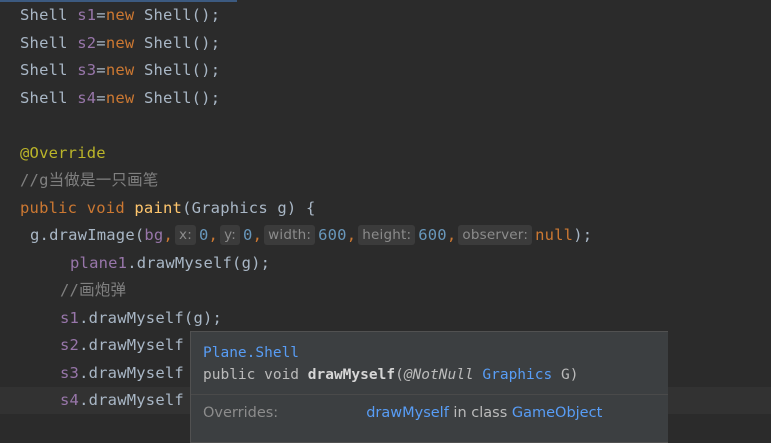  What do you see at coordinates (154, 235) in the screenshot?
I see `code-field: bg` at bounding box center [154, 235].